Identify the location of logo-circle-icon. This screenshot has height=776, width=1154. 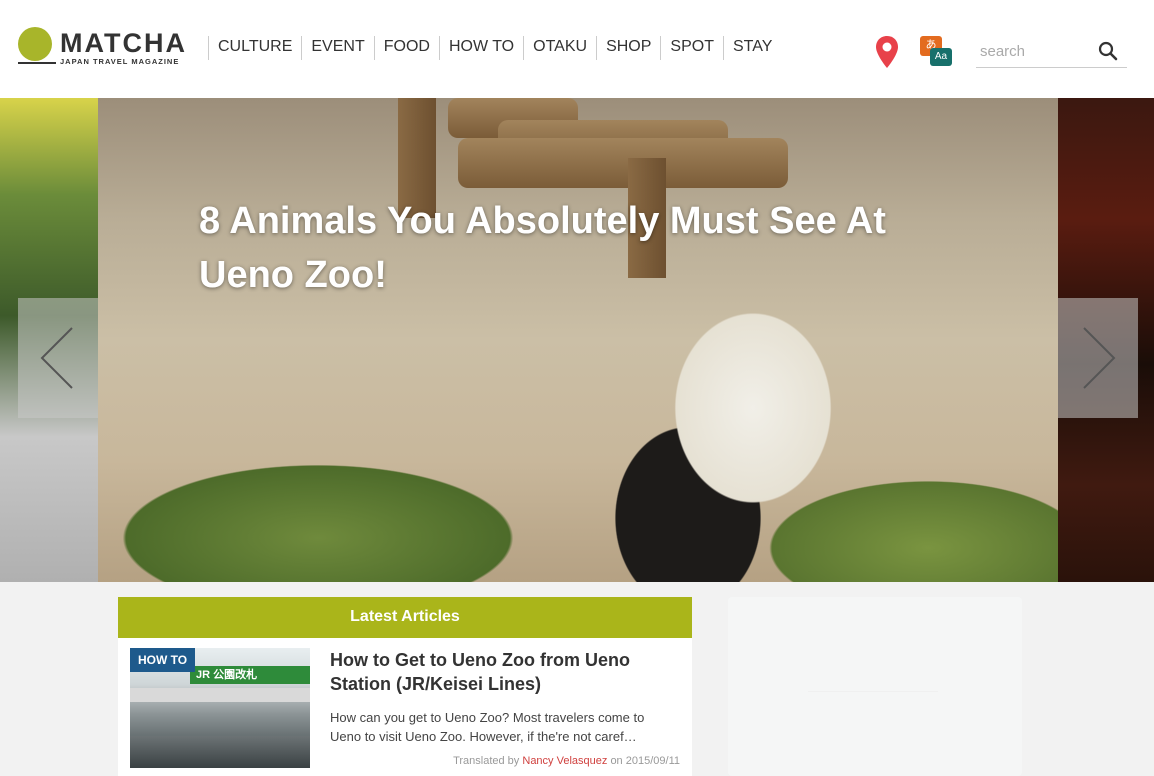
(35, 44).